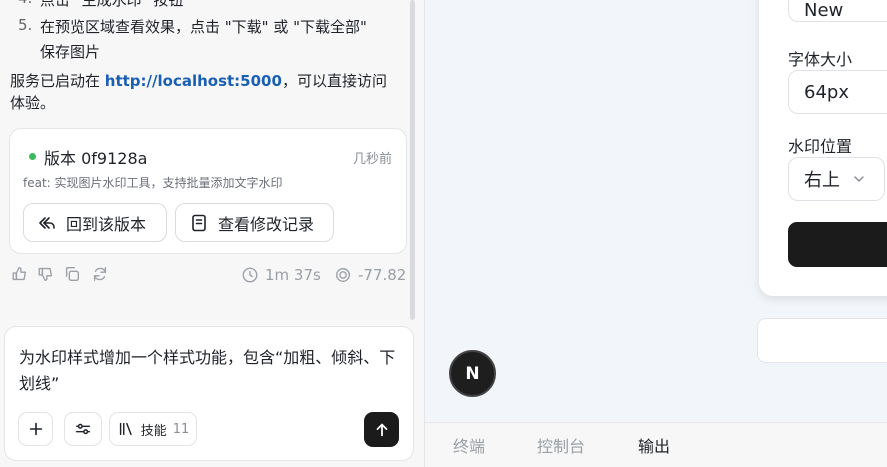  Describe the element at coordinates (20, 274) in the screenshot. I see `thumbs-up-icon` at that location.